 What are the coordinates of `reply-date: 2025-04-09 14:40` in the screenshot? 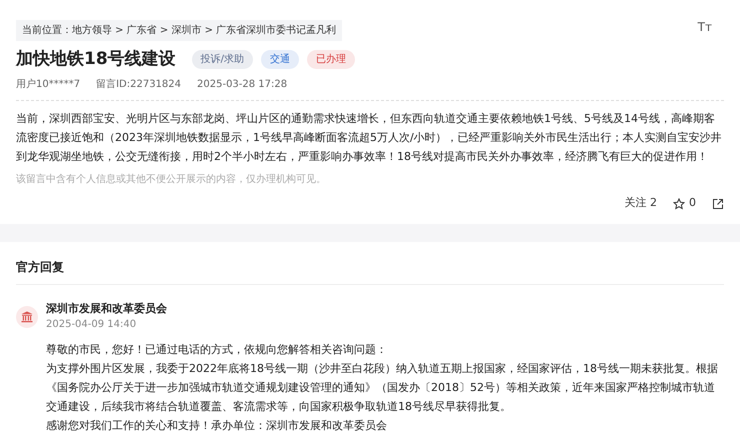 It's located at (92, 325).